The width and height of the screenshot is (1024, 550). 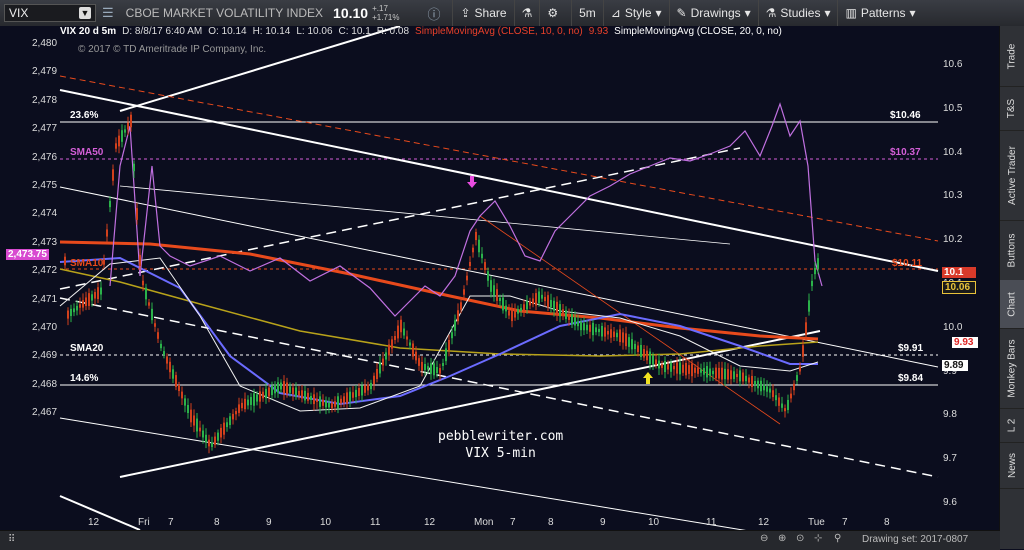 What do you see at coordinates (950, 502) in the screenshot?
I see `right-axis-tick: 9.6` at bounding box center [950, 502].